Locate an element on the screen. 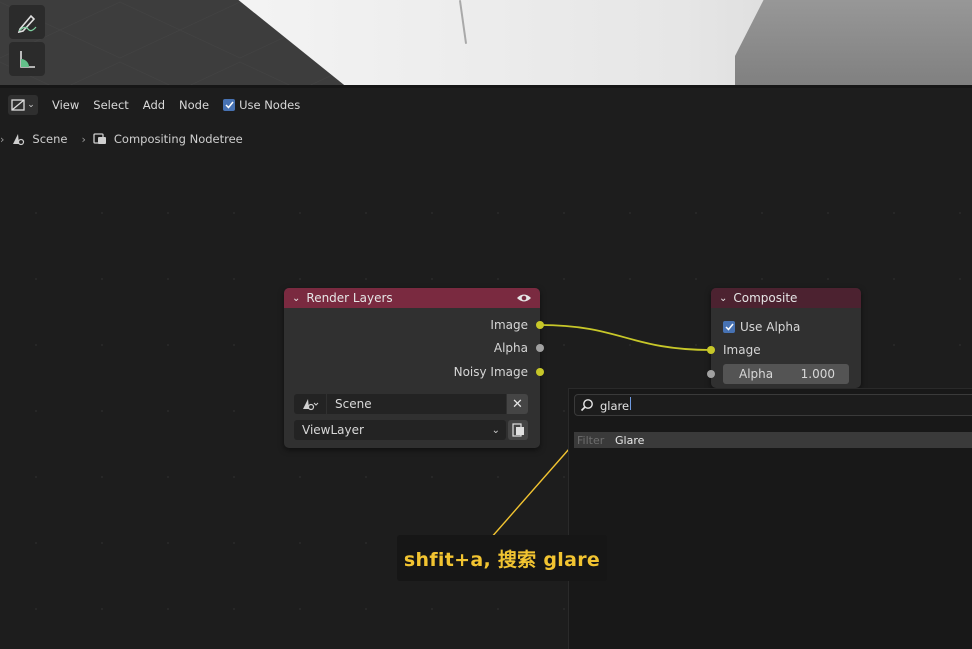 The width and height of the screenshot is (972, 649). alpha-label: Alpha is located at coordinates (756, 374).